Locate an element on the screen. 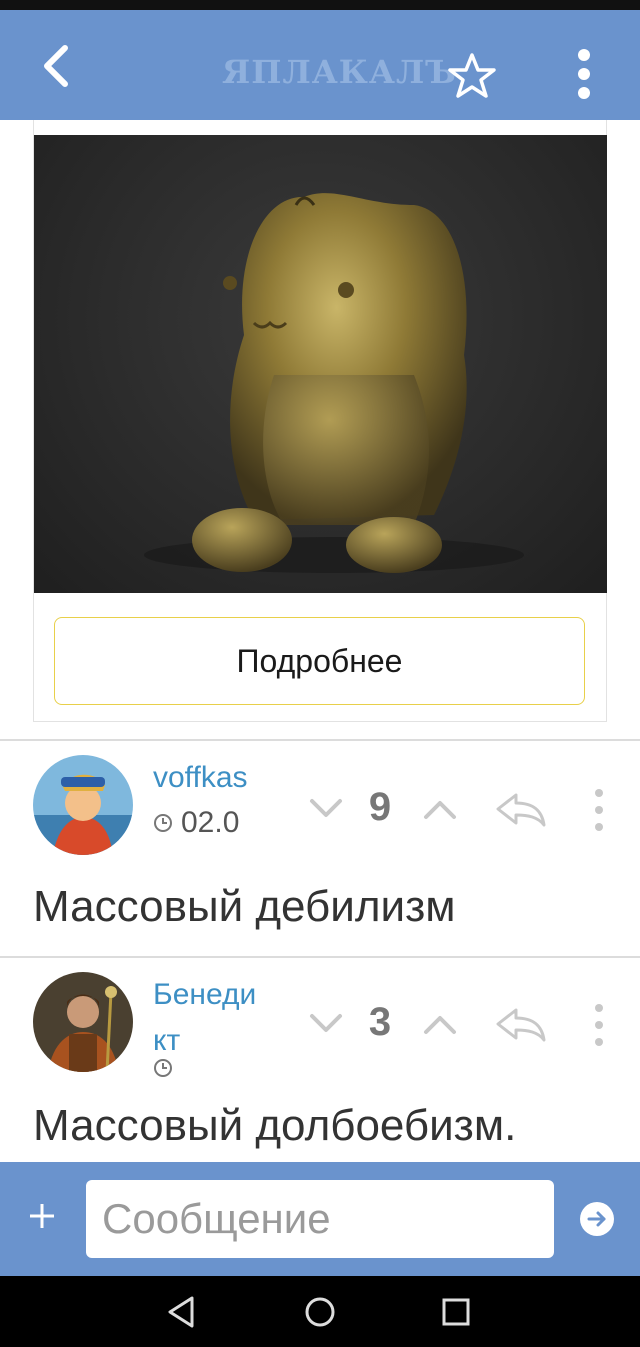 Image resolution: width=640 pixels, height=1347 pixels. comment-username: Бенеди кт is located at coordinates (204, 1018).